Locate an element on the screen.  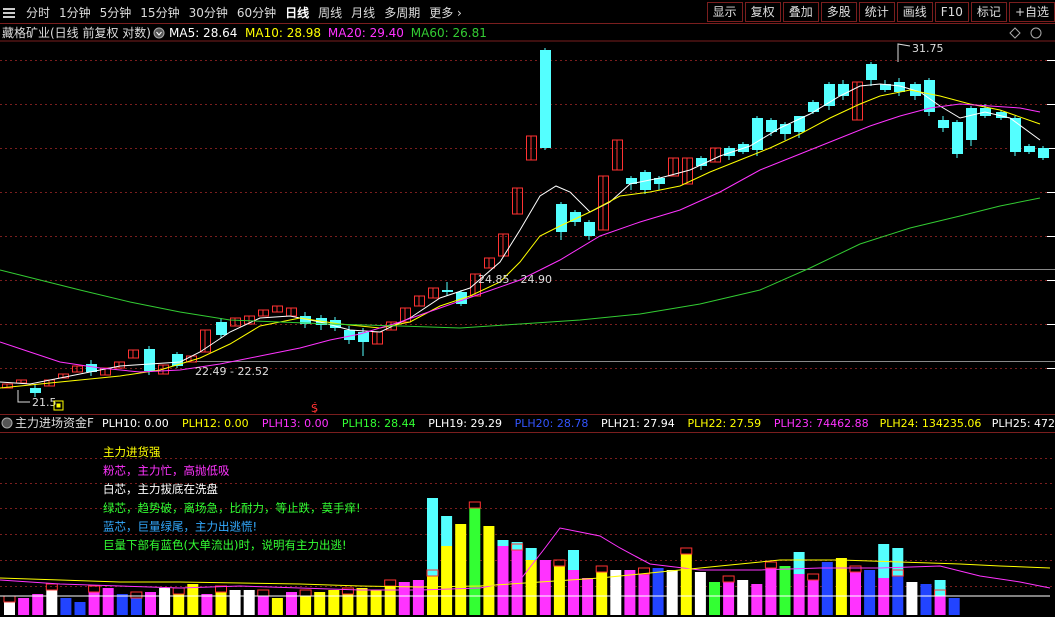
gap-upper-label: 24.85 - 24.90 is located at coordinates (515, 279).